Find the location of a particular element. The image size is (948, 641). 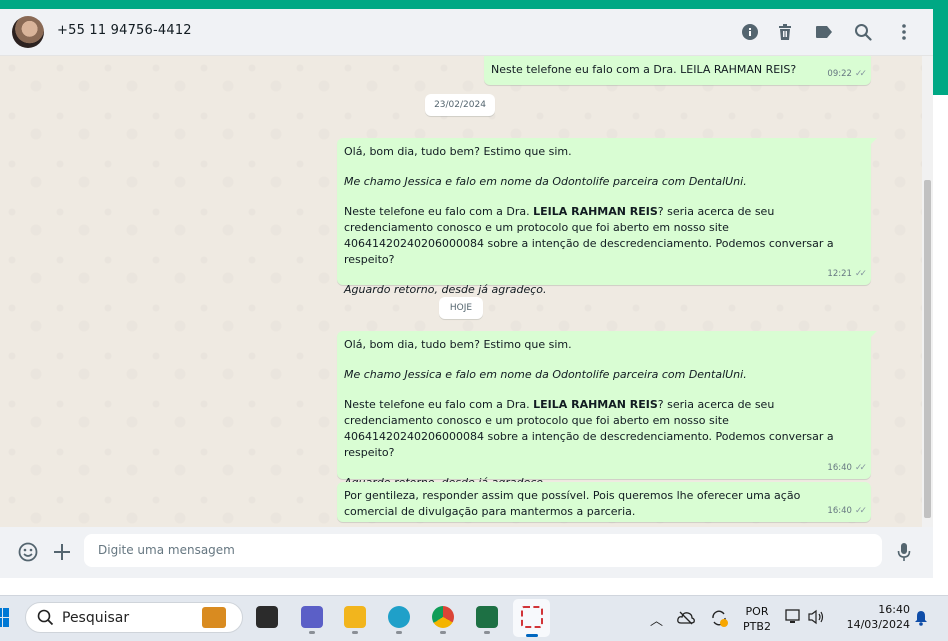

window-right-gutter is located at coordinates (940, 345).